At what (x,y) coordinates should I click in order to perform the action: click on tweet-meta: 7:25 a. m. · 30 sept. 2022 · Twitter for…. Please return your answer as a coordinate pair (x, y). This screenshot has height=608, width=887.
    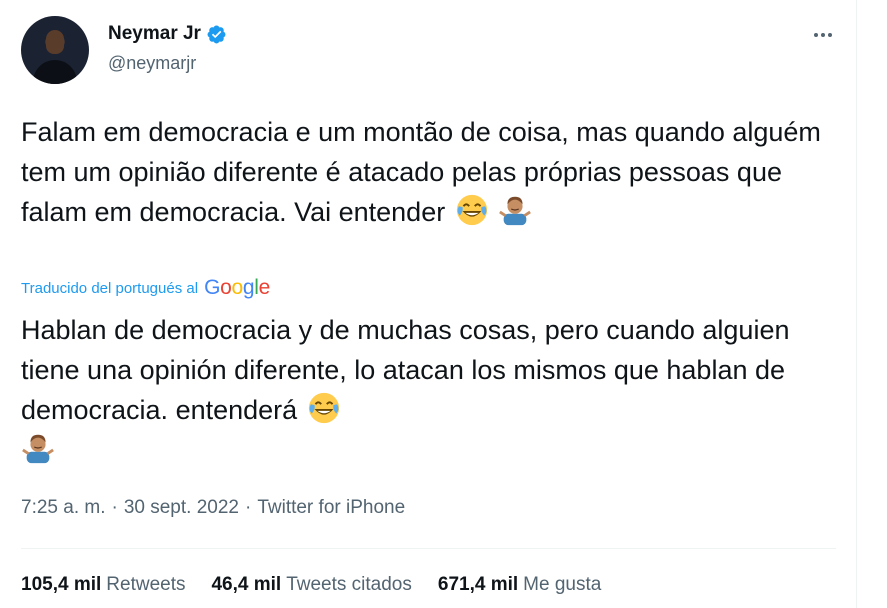
    Looking at the image, I should click on (213, 508).